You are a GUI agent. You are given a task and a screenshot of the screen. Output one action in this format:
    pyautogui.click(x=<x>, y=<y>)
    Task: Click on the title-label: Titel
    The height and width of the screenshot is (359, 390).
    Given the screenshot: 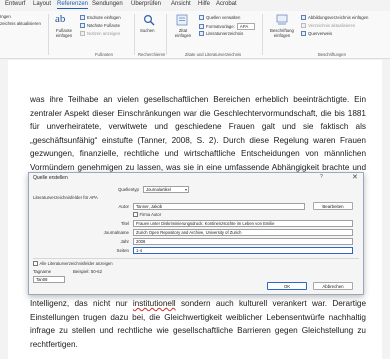 What is the action you would take?
    pyautogui.click(x=124, y=223)
    